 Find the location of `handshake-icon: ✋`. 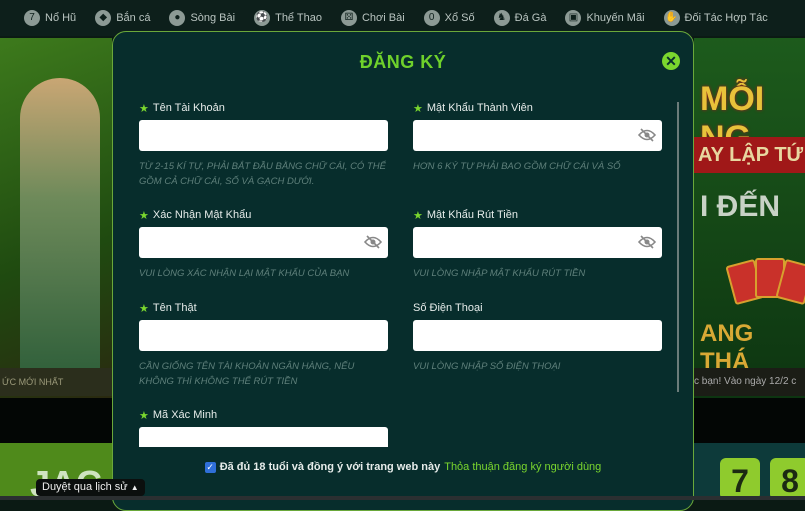

handshake-icon: ✋ is located at coordinates (671, 18).